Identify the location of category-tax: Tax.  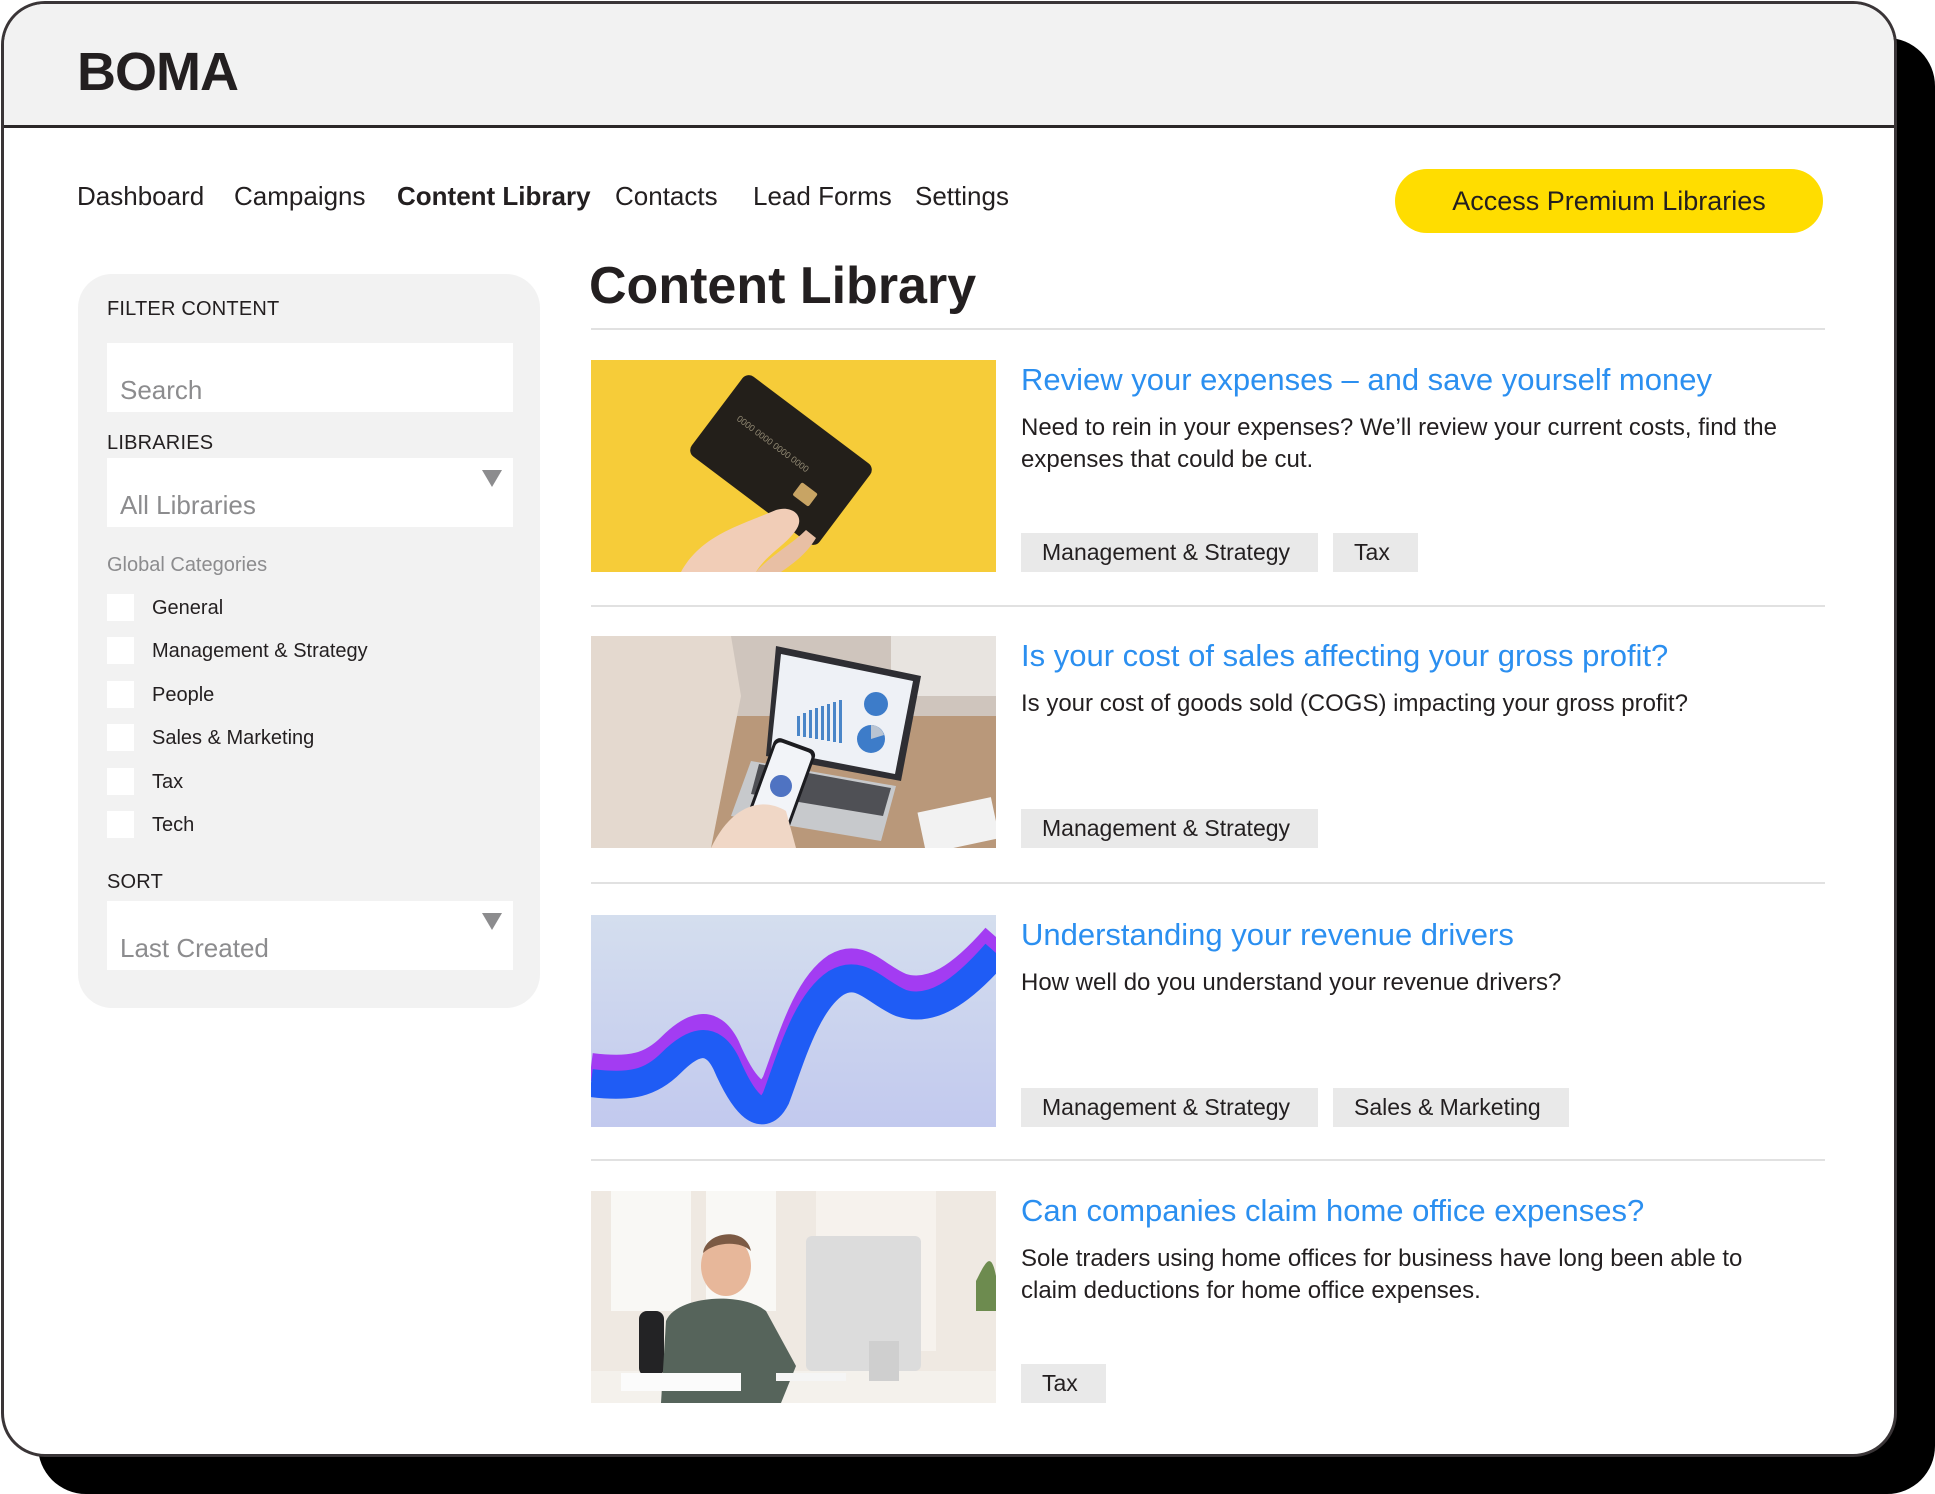
(267, 782).